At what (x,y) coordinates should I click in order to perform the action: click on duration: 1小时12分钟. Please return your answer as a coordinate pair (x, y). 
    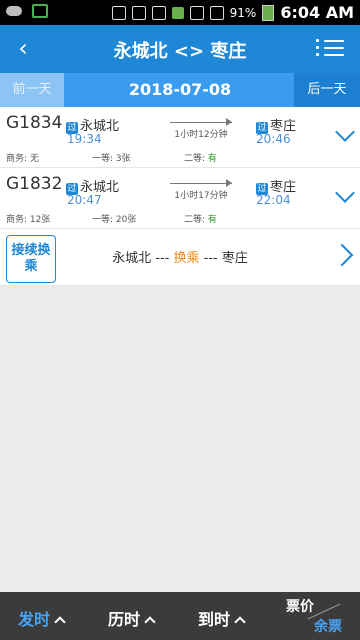
    Looking at the image, I should click on (201, 129).